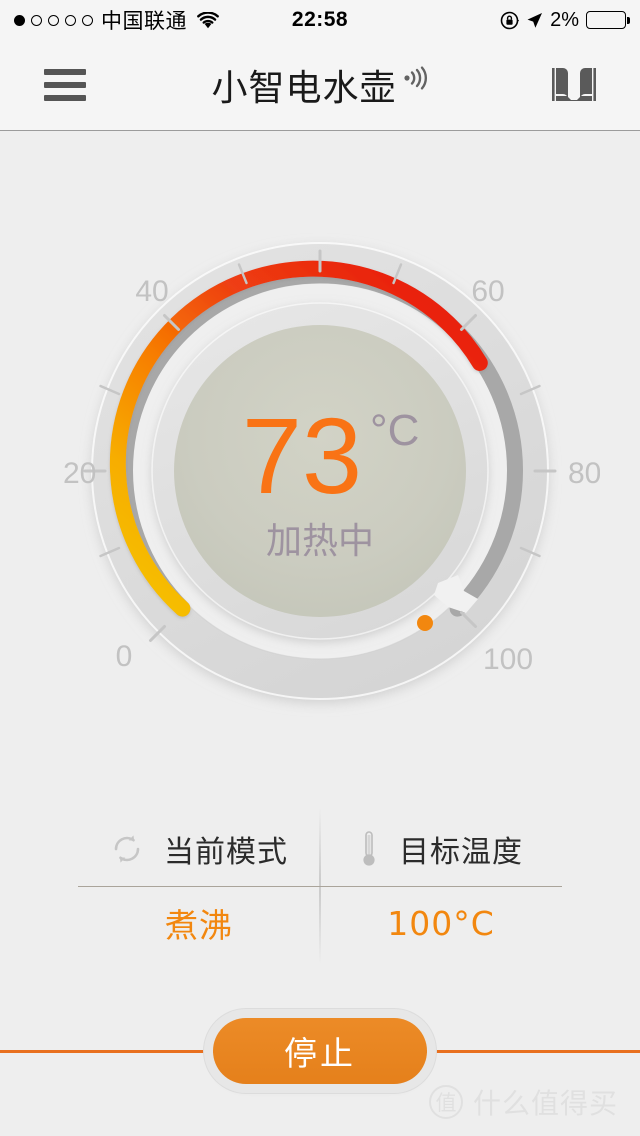  I want to click on gauge-tick-label-100: 100, so click(508, 659).